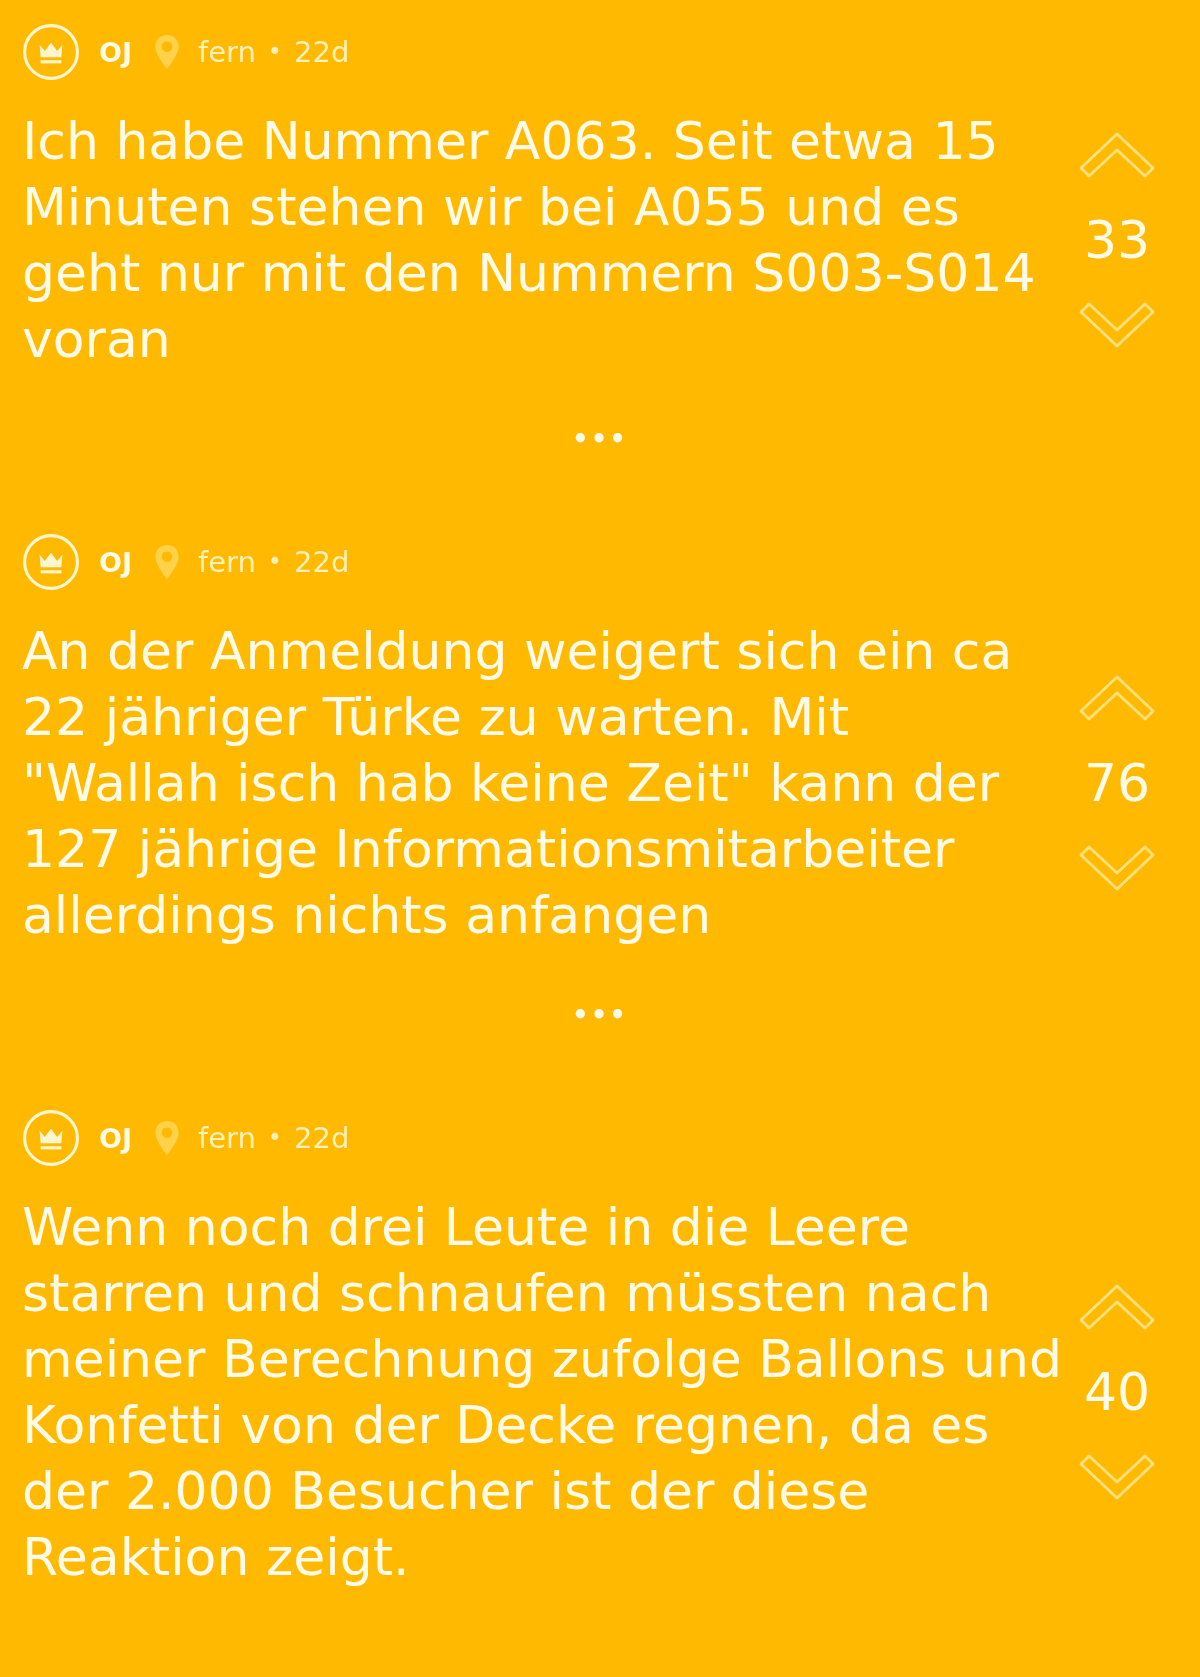  I want to click on vote-count: 33, so click(1117, 240).